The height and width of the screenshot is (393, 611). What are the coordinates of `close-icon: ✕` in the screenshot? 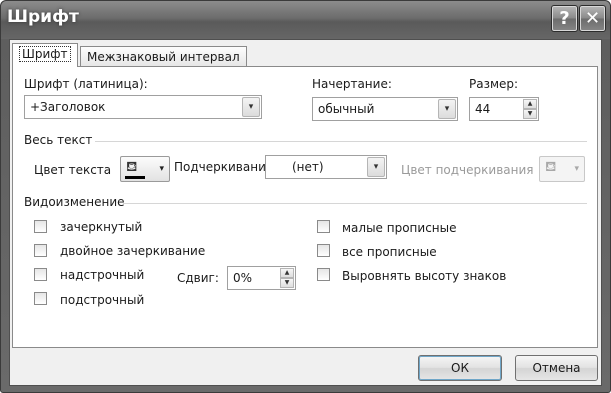 It's located at (592, 18).